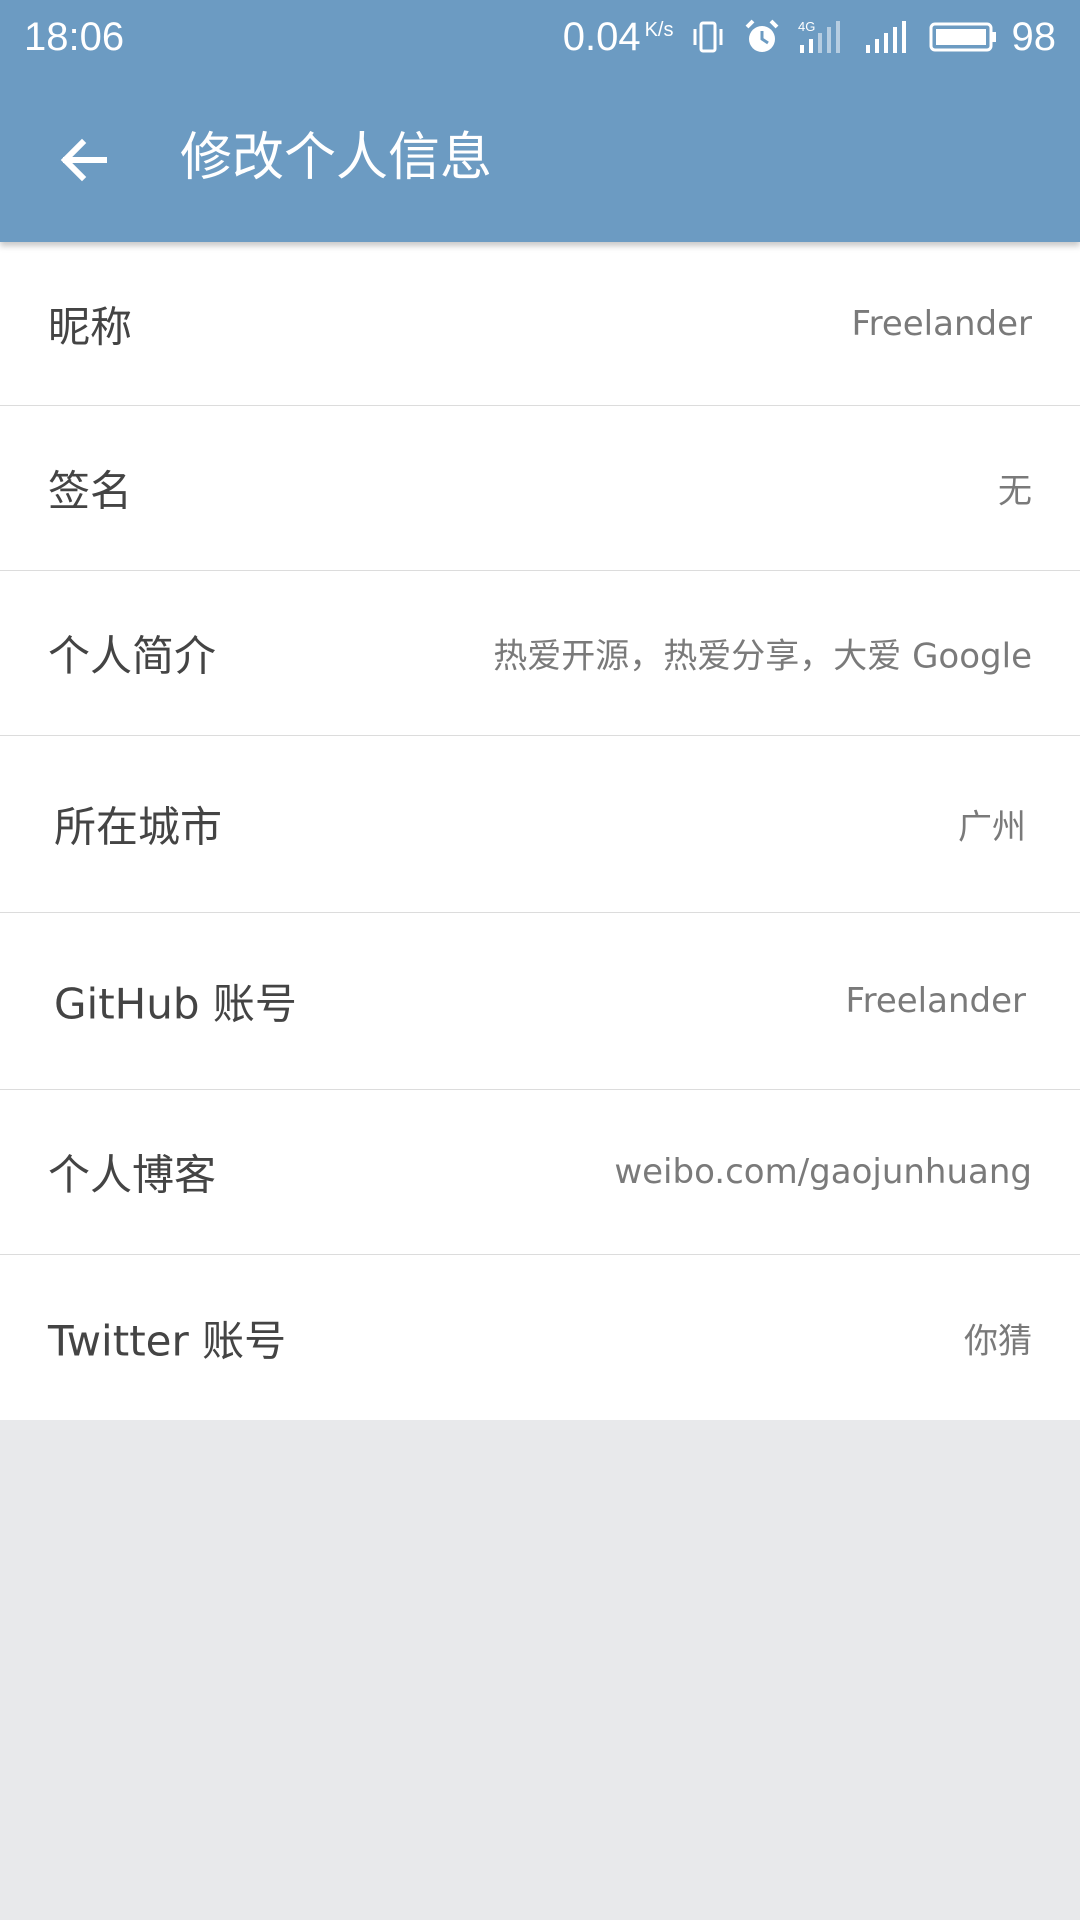 This screenshot has width=1080, height=1920. What do you see at coordinates (601, 37) in the screenshot?
I see `network-speed-value: 0.04` at bounding box center [601, 37].